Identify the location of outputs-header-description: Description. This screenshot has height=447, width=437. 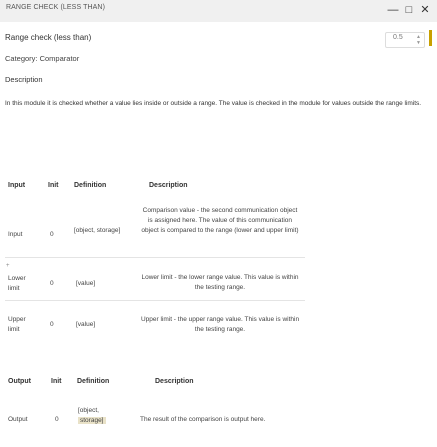
(174, 381).